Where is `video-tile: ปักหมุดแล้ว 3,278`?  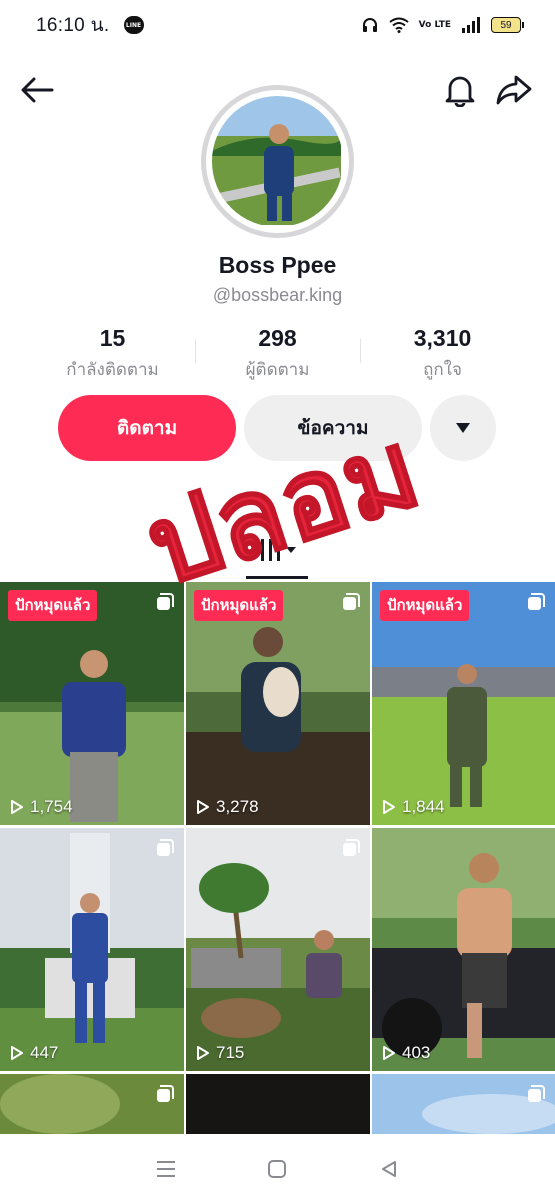 video-tile: ปักหมุดแล้ว 3,278 is located at coordinates (278, 703).